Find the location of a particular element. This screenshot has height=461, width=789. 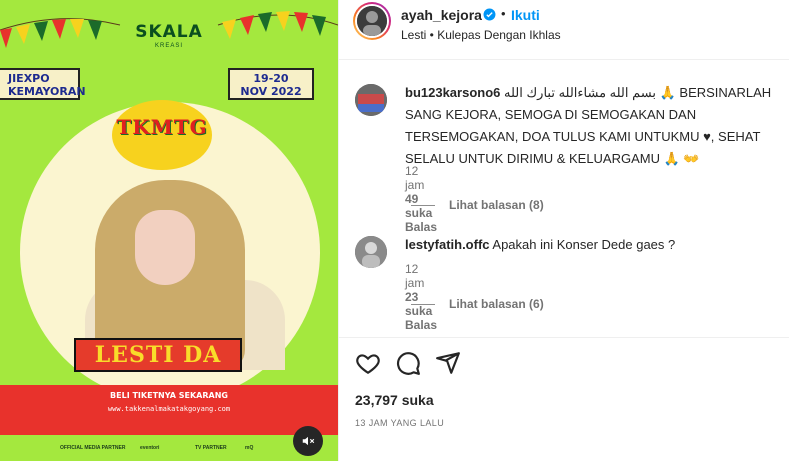

likes-count: 23,797 suka is located at coordinates (394, 400).